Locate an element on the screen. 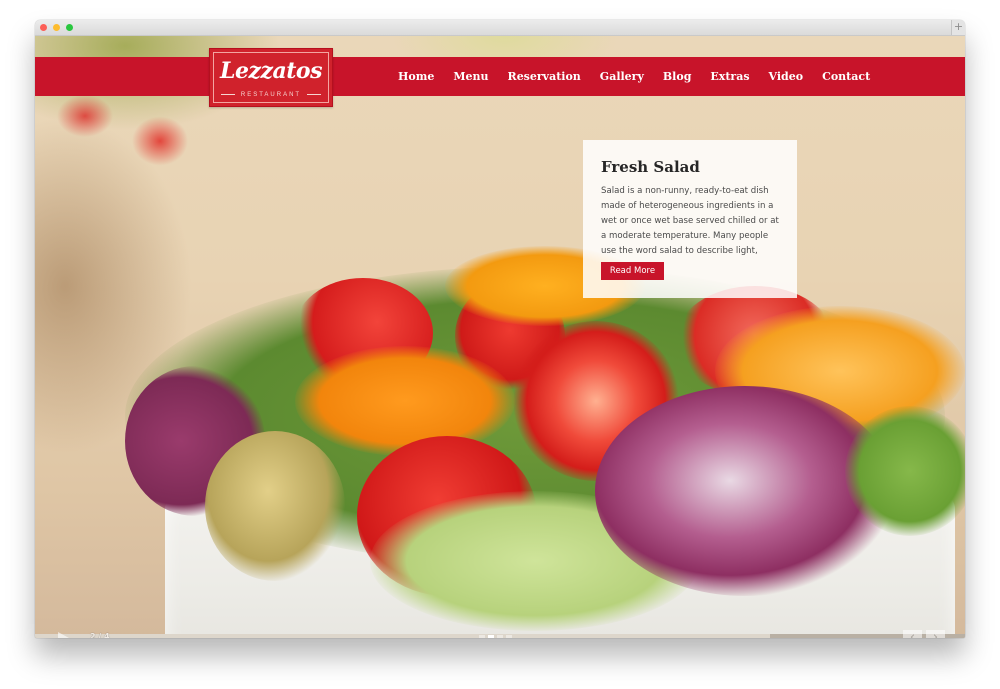 Image resolution: width=1000 pixels, height=689 pixels. chevron-right-icon: › is located at coordinates (935, 634).